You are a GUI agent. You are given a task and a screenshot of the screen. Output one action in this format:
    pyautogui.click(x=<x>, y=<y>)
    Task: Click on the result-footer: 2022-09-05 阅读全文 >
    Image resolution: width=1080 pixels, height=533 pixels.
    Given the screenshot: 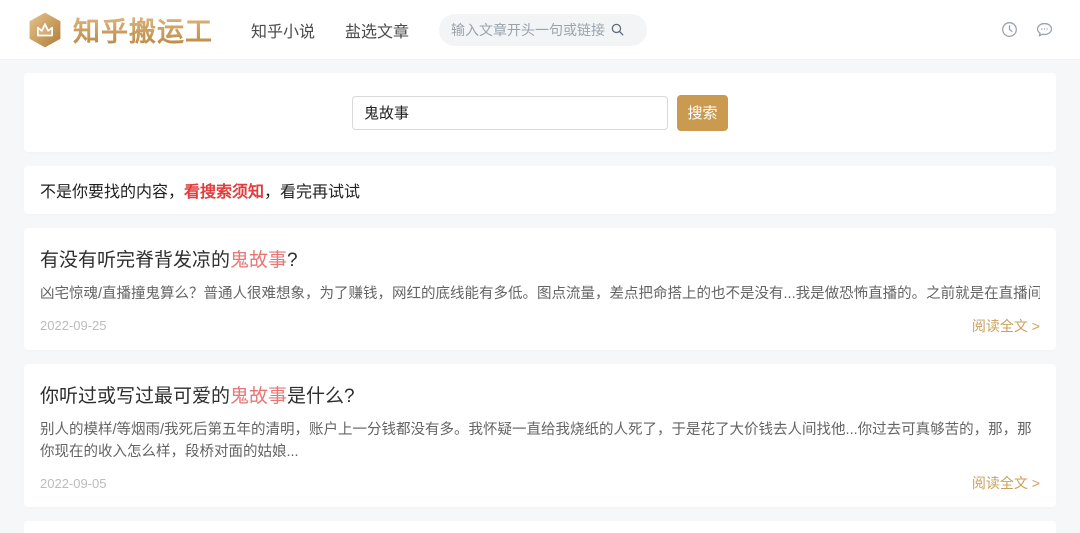 What is the action you would take?
    pyautogui.click(x=540, y=483)
    